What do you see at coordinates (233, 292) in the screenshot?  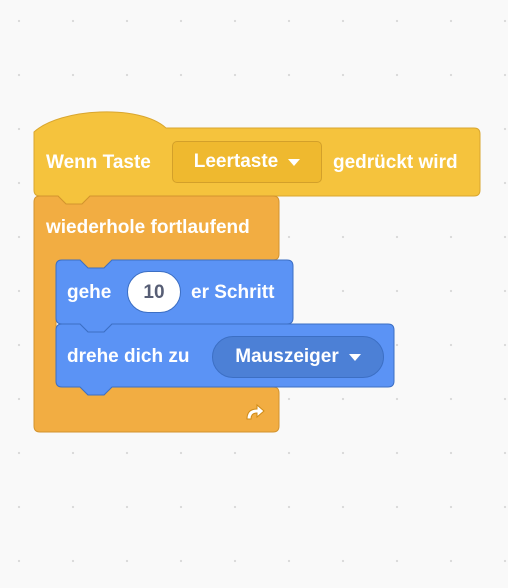 I see `move-label-suffix: er Schritt` at bounding box center [233, 292].